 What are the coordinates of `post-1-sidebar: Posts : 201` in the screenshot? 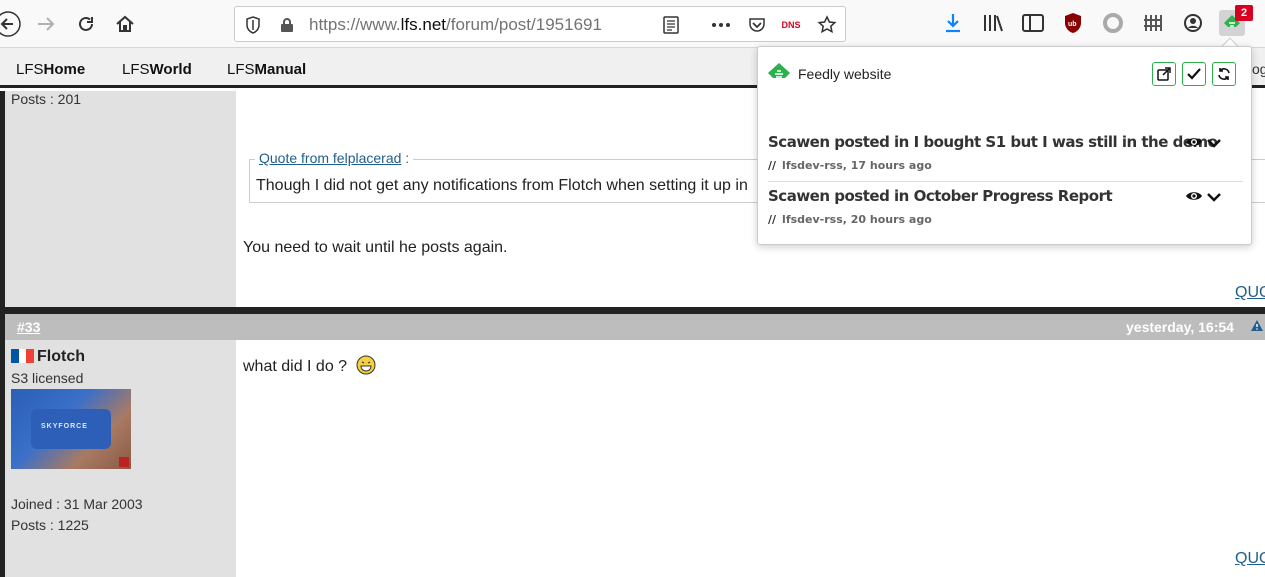 It's located at (120, 199).